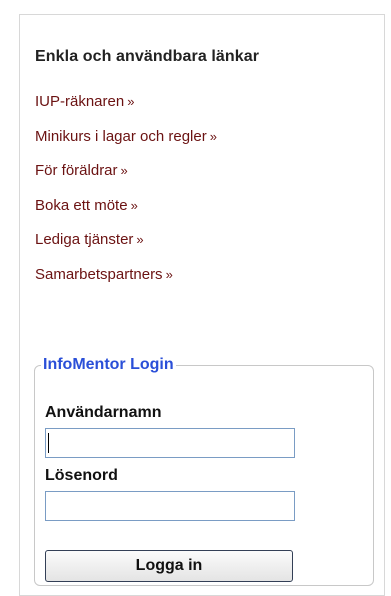  I want to click on login-button: Logga in, so click(169, 566).